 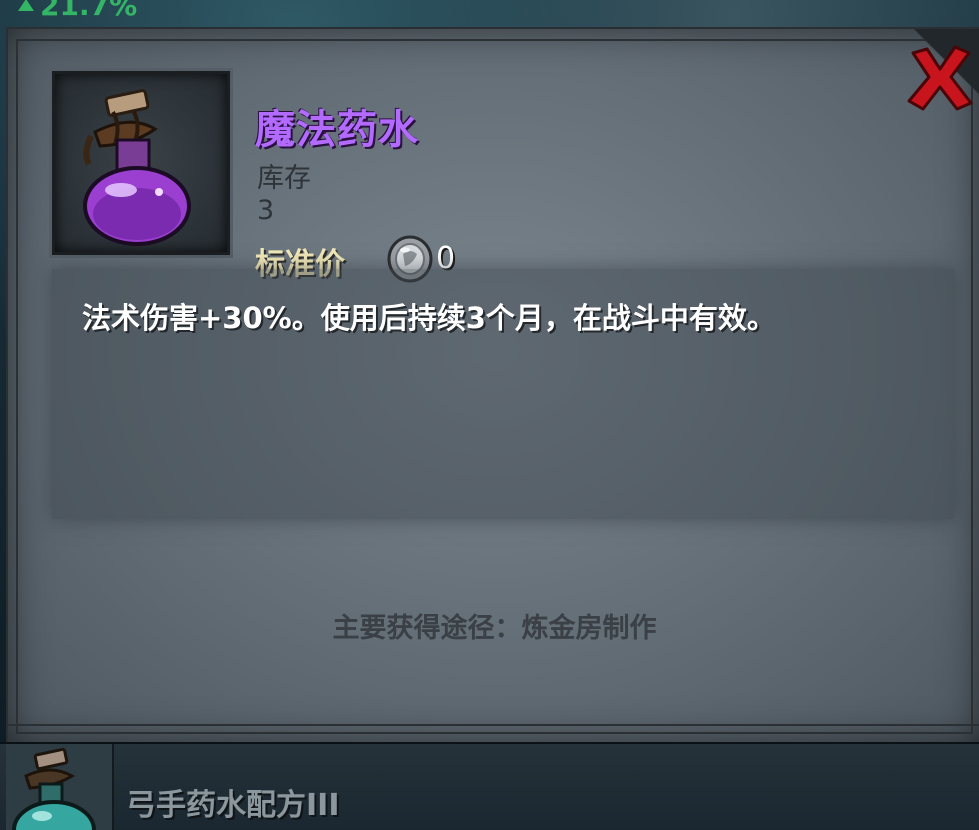 What do you see at coordinates (89, 11) in the screenshot?
I see `top-stat-value: 21.7%` at bounding box center [89, 11].